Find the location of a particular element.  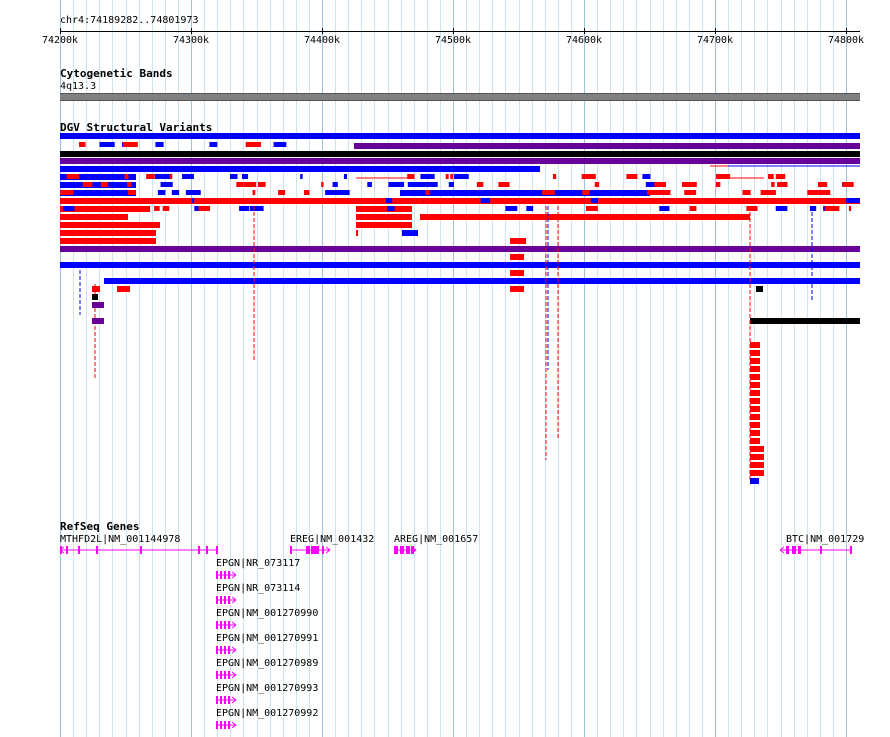

gene-label: EPGN|NM_001270989 is located at coordinates (267, 663).